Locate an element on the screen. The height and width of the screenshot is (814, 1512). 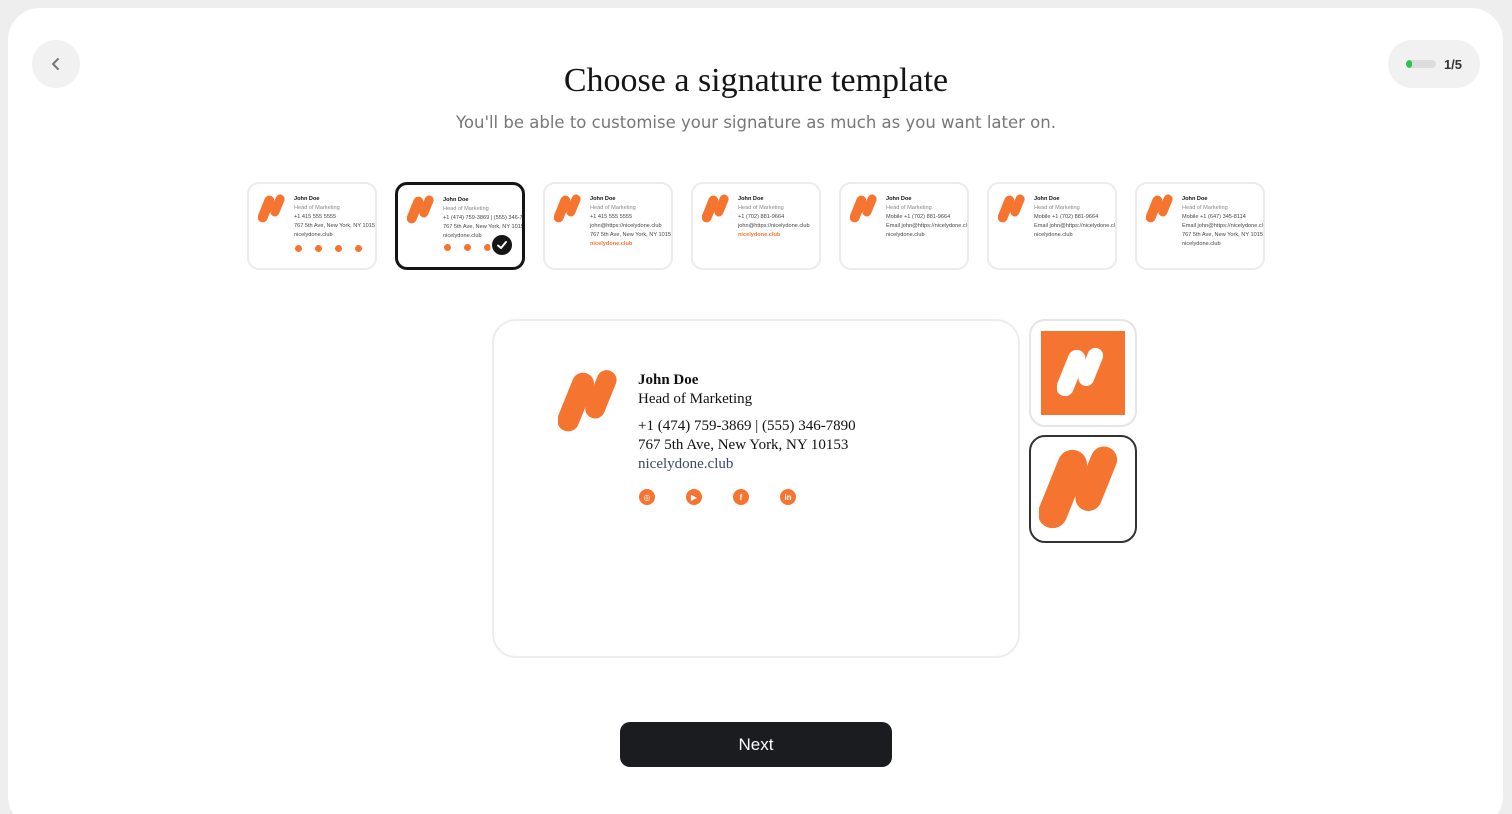
selected-check-icon is located at coordinates (502, 245).